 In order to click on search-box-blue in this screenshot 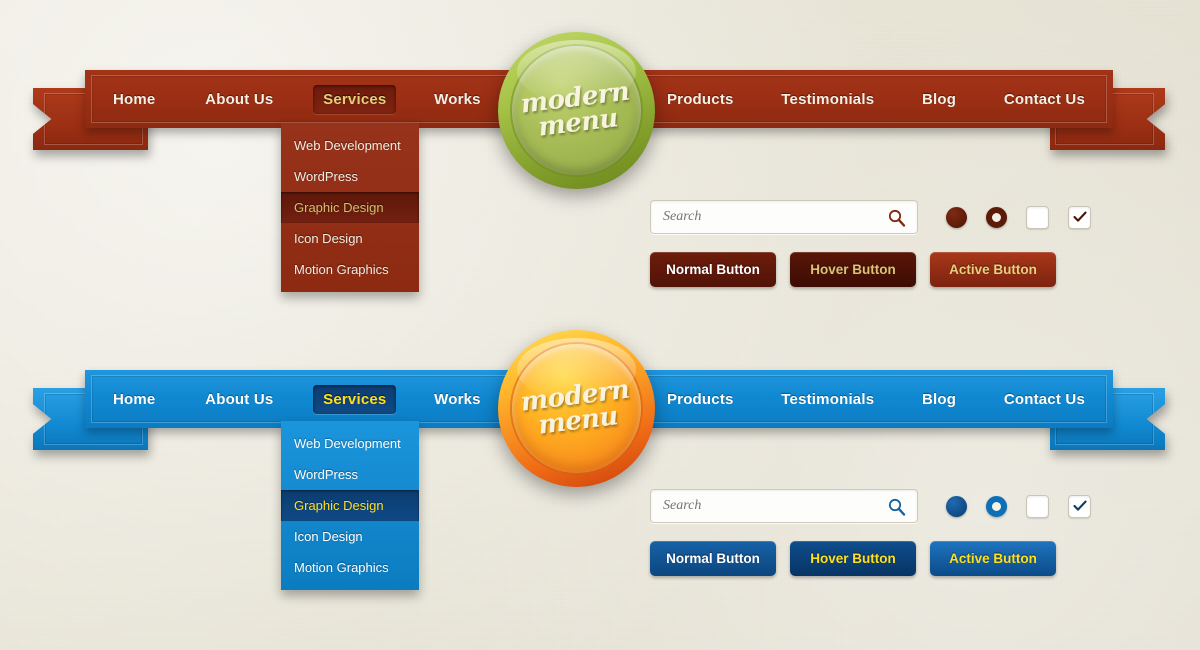, I will do `click(784, 506)`.